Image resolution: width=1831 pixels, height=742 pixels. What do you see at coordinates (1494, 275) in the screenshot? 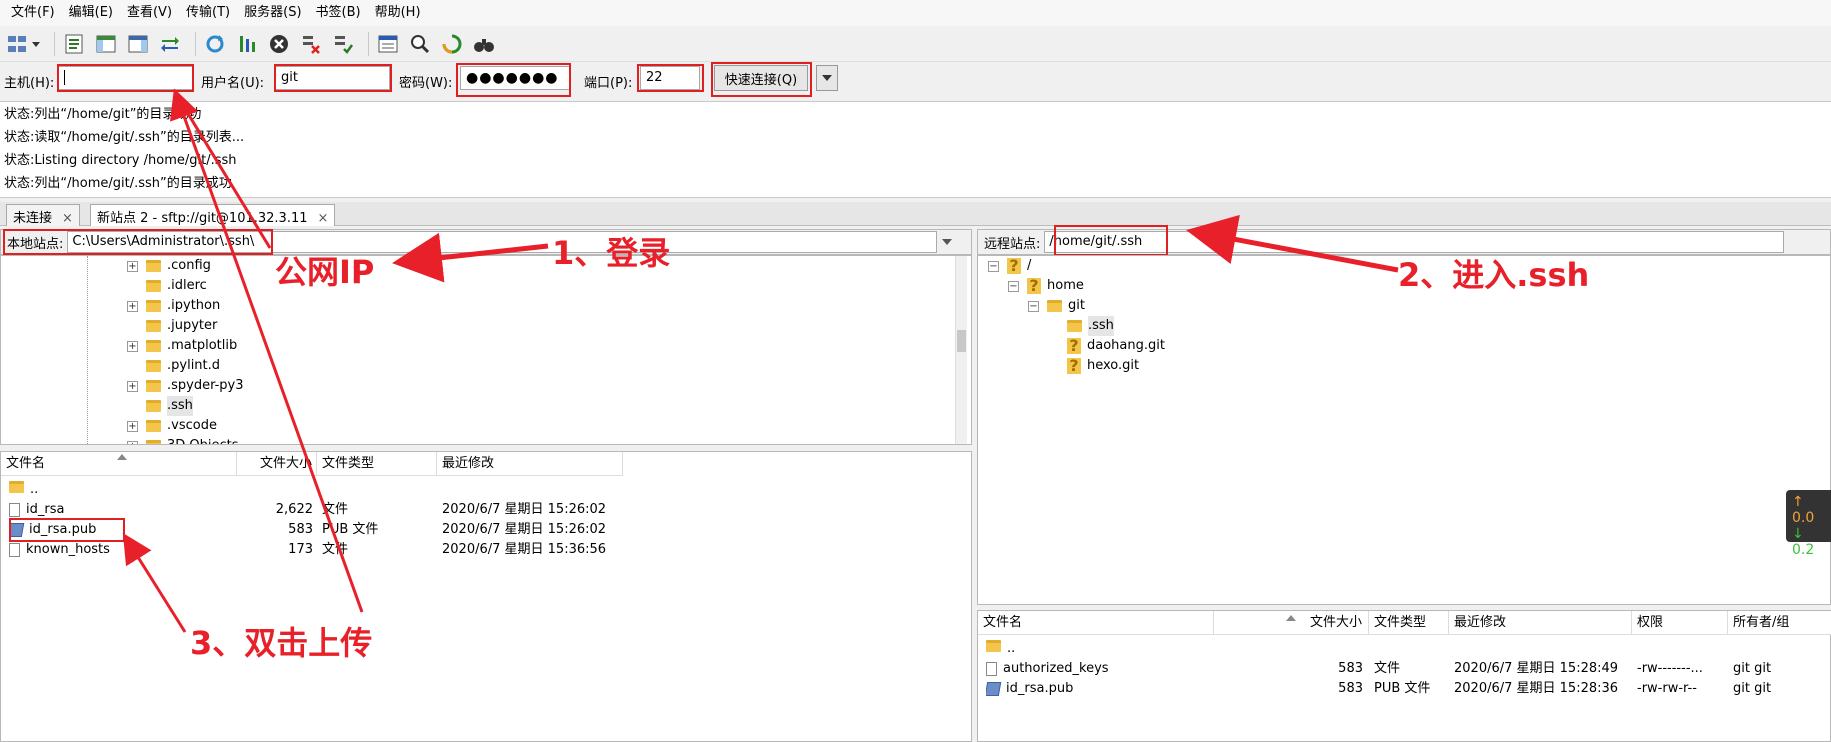
I see `annotation-enter-ssh: 2、进入.ssh` at bounding box center [1494, 275].